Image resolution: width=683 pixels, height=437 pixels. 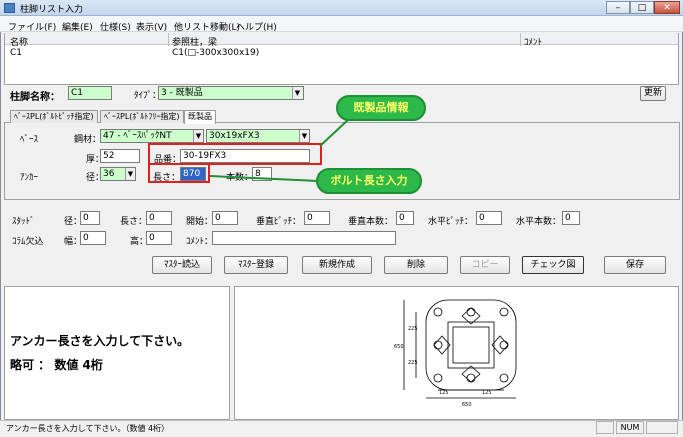 I want to click on hcount-label: 水平本数：, so click(x=539, y=222).